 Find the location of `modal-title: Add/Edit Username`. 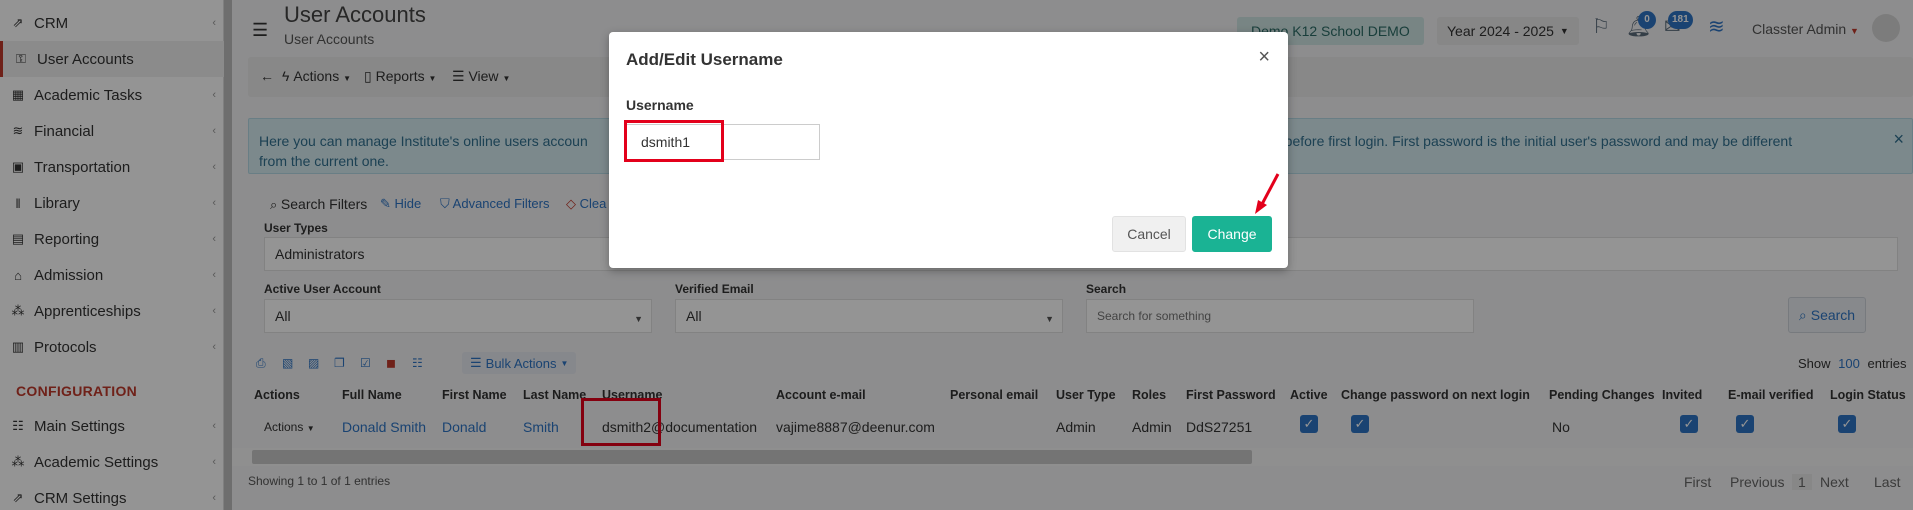

modal-title: Add/Edit Username is located at coordinates (704, 59).